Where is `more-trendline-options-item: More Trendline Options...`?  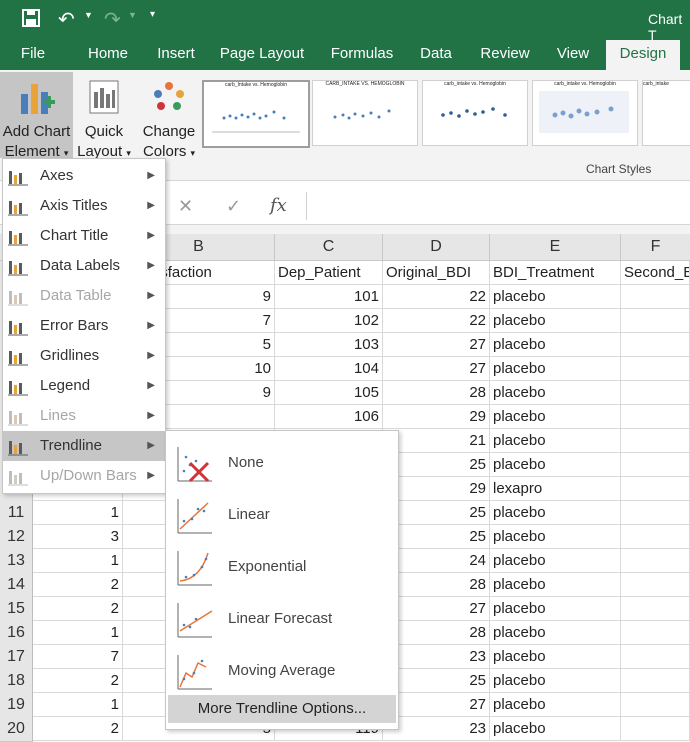 more-trendline-options-item: More Trendline Options... is located at coordinates (282, 709).